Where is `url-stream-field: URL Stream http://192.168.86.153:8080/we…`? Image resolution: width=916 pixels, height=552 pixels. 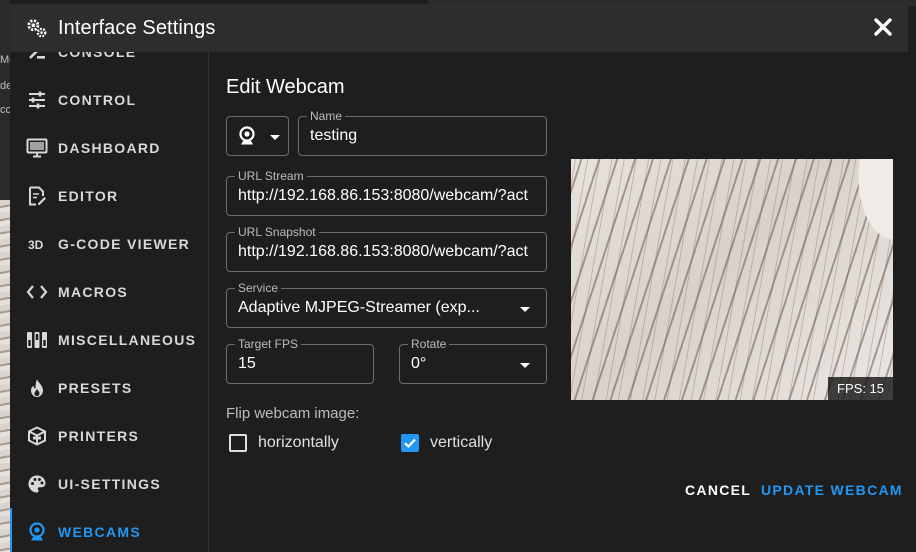
url-stream-field: URL Stream http://192.168.86.153:8080/we… is located at coordinates (386, 192).